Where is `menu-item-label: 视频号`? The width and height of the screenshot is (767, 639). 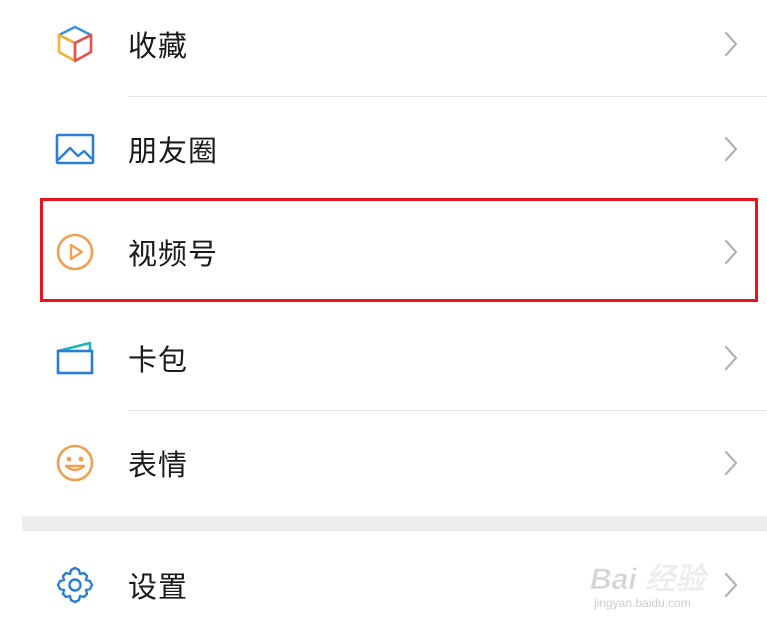
menu-item-label: 视频号 is located at coordinates (173, 254).